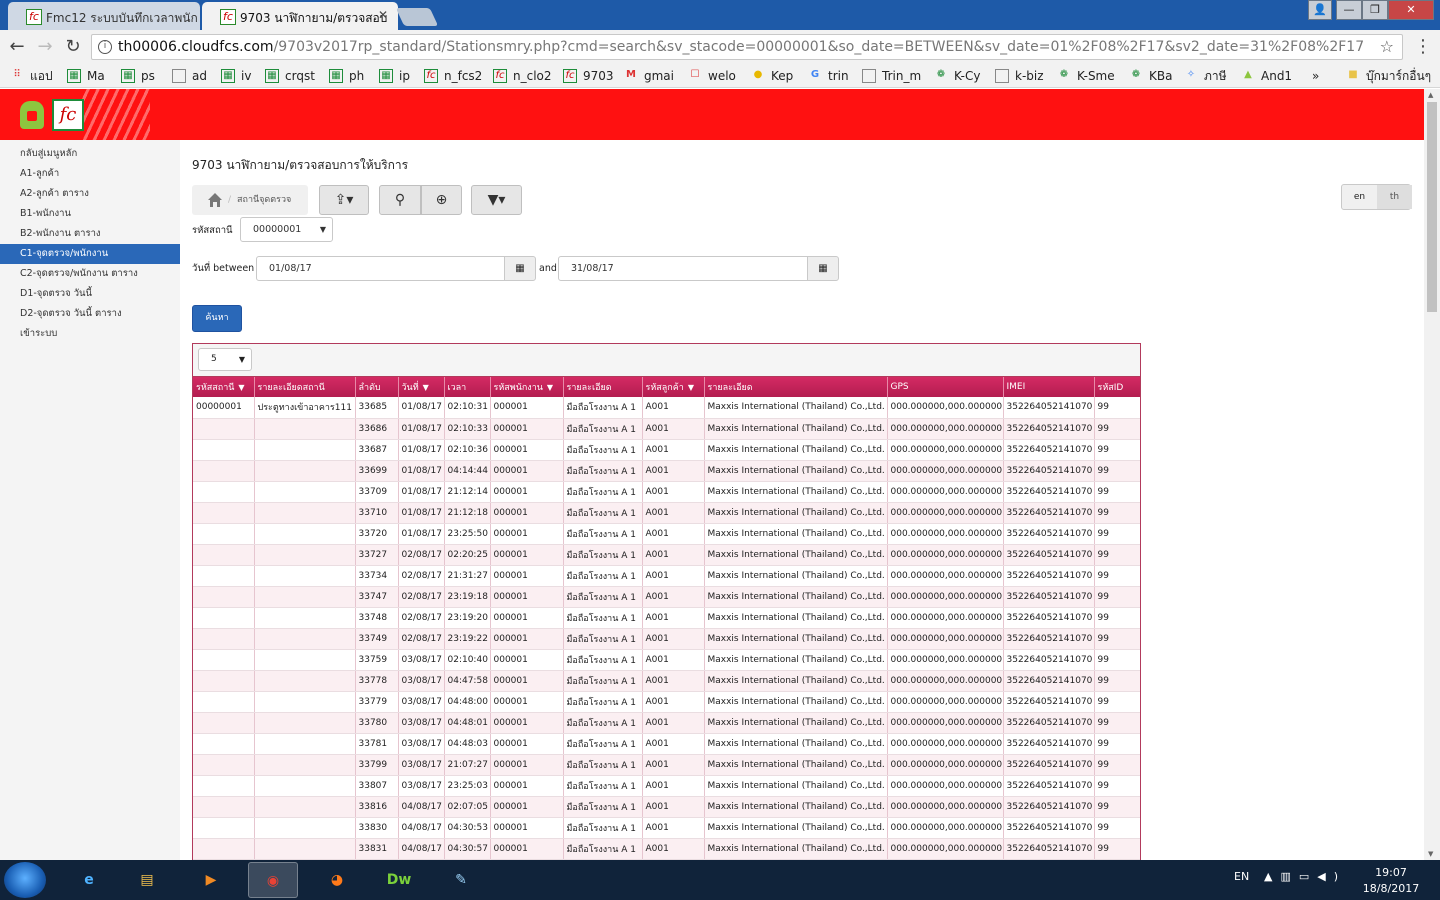 The image size is (1440, 900). What do you see at coordinates (1331, 876) in the screenshot?
I see `volume-icon: ◀)` at bounding box center [1331, 876].